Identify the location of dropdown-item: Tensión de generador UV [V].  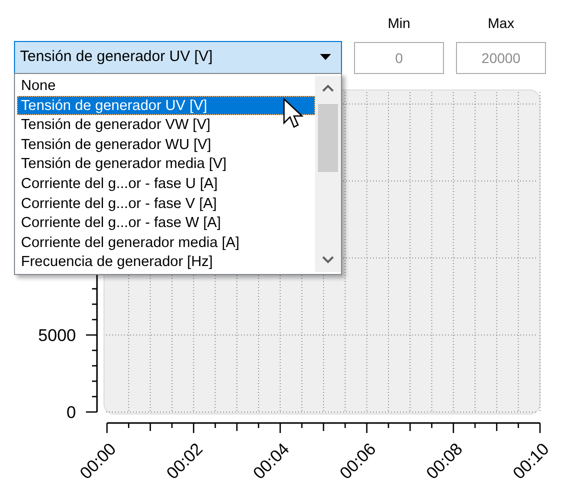
(166, 106).